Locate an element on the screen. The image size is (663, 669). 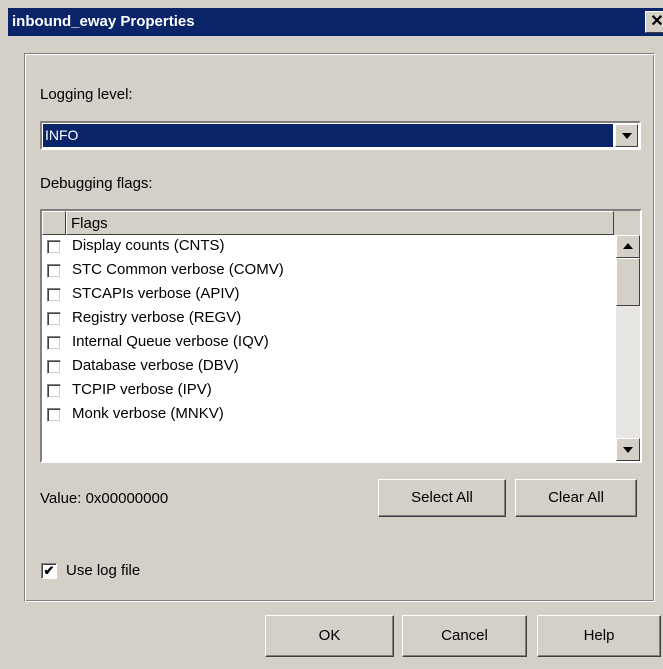
flag-label: Registry verbose (REGV) is located at coordinates (157, 317).